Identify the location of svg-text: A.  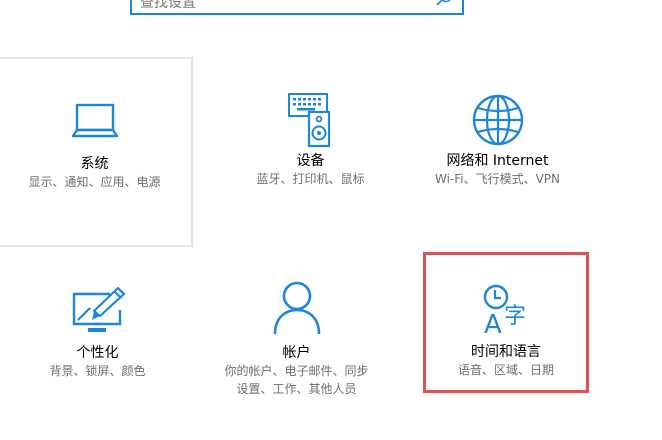
(493, 324).